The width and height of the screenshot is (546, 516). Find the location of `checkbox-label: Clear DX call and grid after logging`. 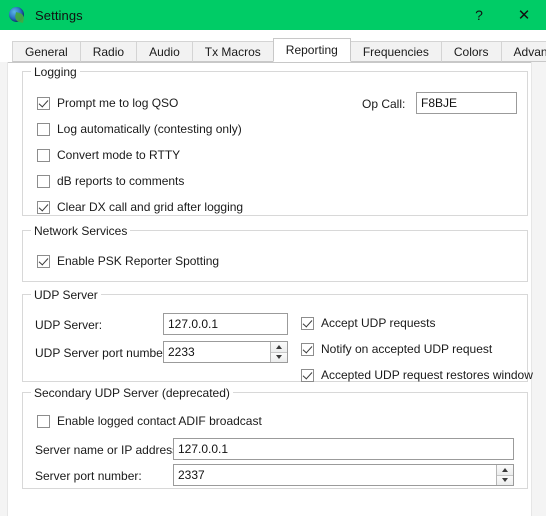

checkbox-label: Clear DX call and grid after logging is located at coordinates (150, 207).